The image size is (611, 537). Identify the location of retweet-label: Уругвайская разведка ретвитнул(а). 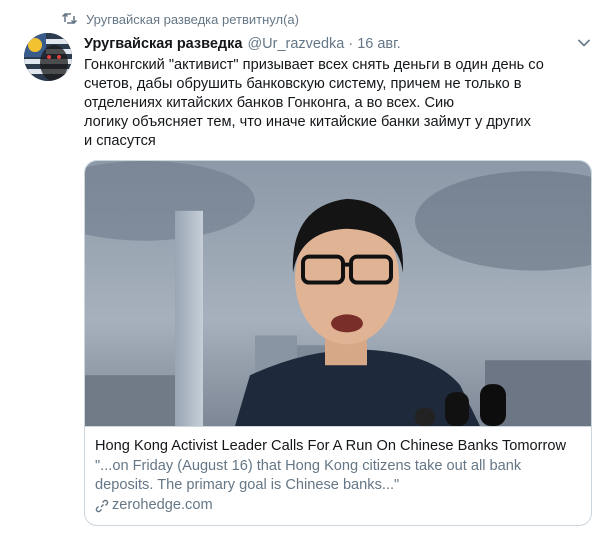
(192, 19).